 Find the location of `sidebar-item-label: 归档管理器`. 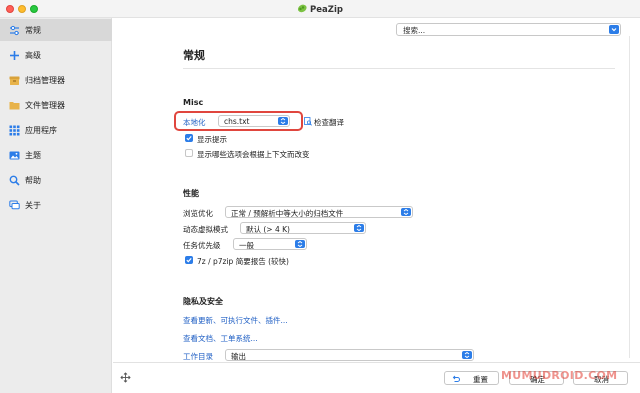

sidebar-item-label: 归档管理器 is located at coordinates (45, 80).